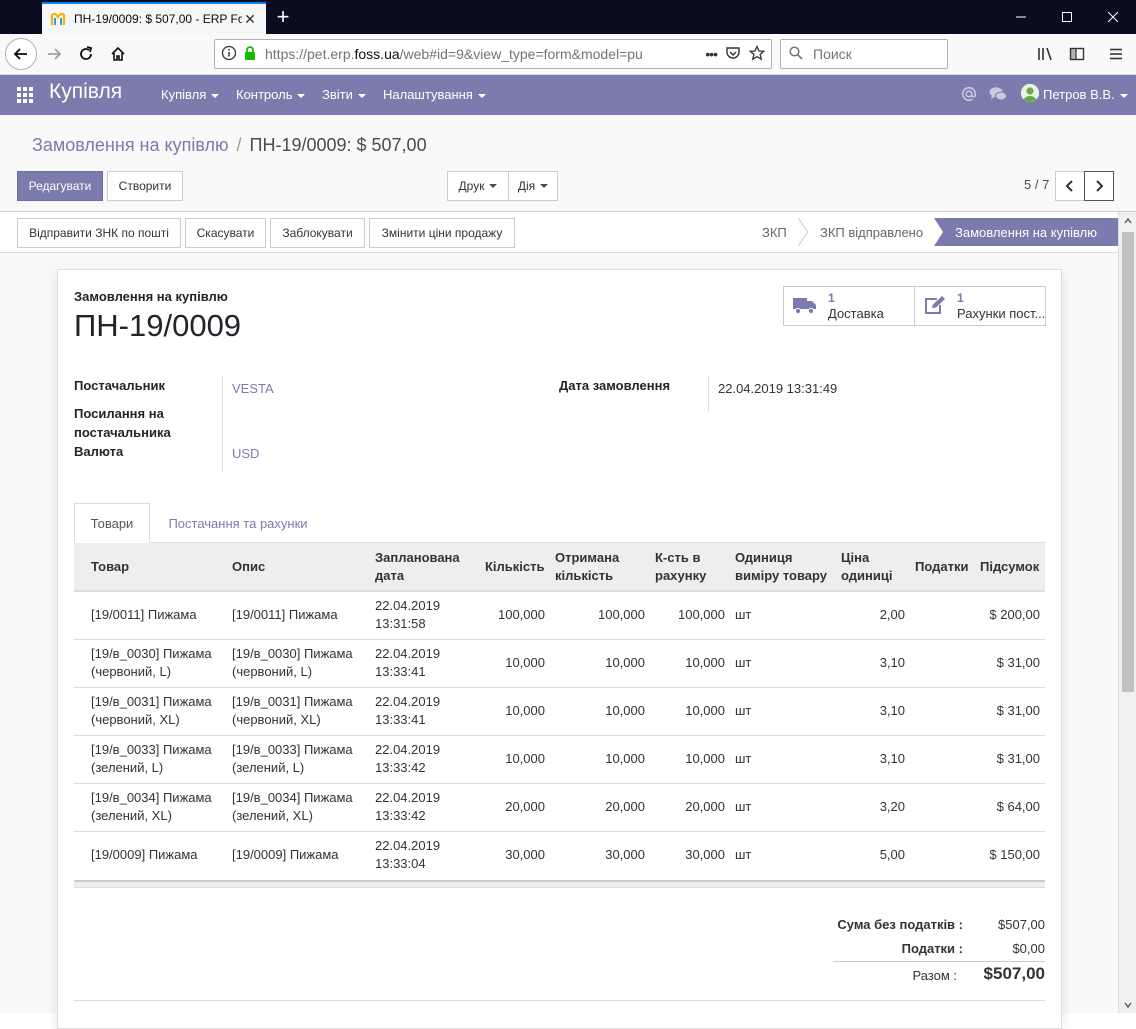 The width and height of the screenshot is (1136, 1029). Describe the element at coordinates (1127, 220) in the screenshot. I see `scroll-up-arrow-icon` at that location.